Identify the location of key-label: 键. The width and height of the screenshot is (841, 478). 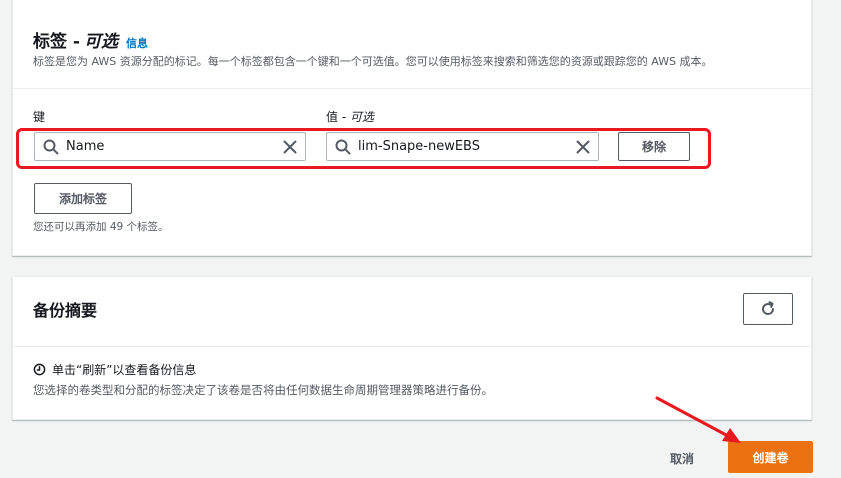
(39, 117).